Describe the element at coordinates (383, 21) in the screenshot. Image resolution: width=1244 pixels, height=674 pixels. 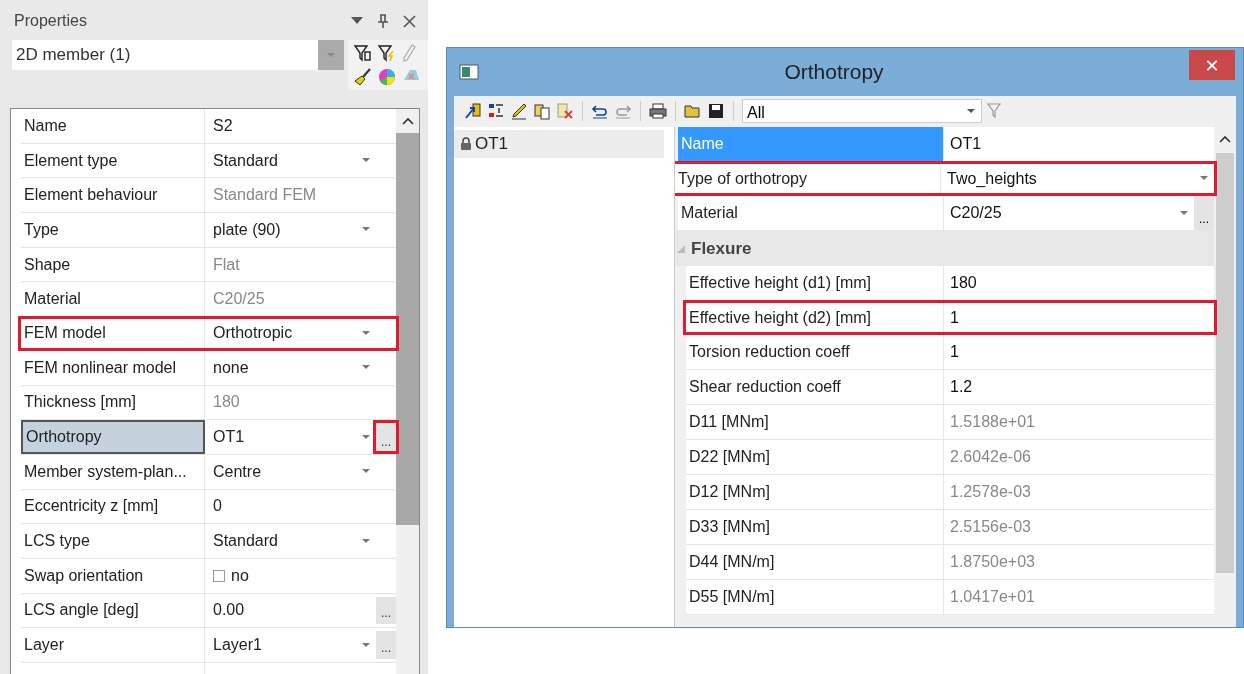
I see `pin-icon` at that location.